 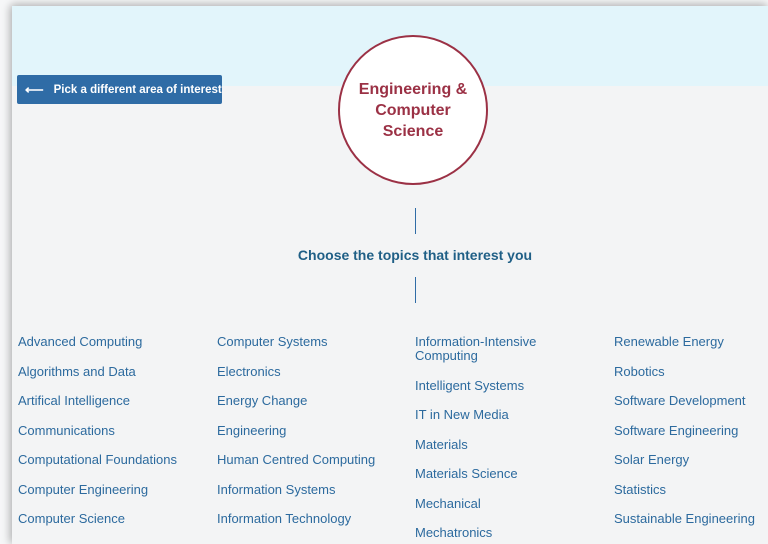 What do you see at coordinates (296, 430) in the screenshot?
I see `topic-link: Engineering` at bounding box center [296, 430].